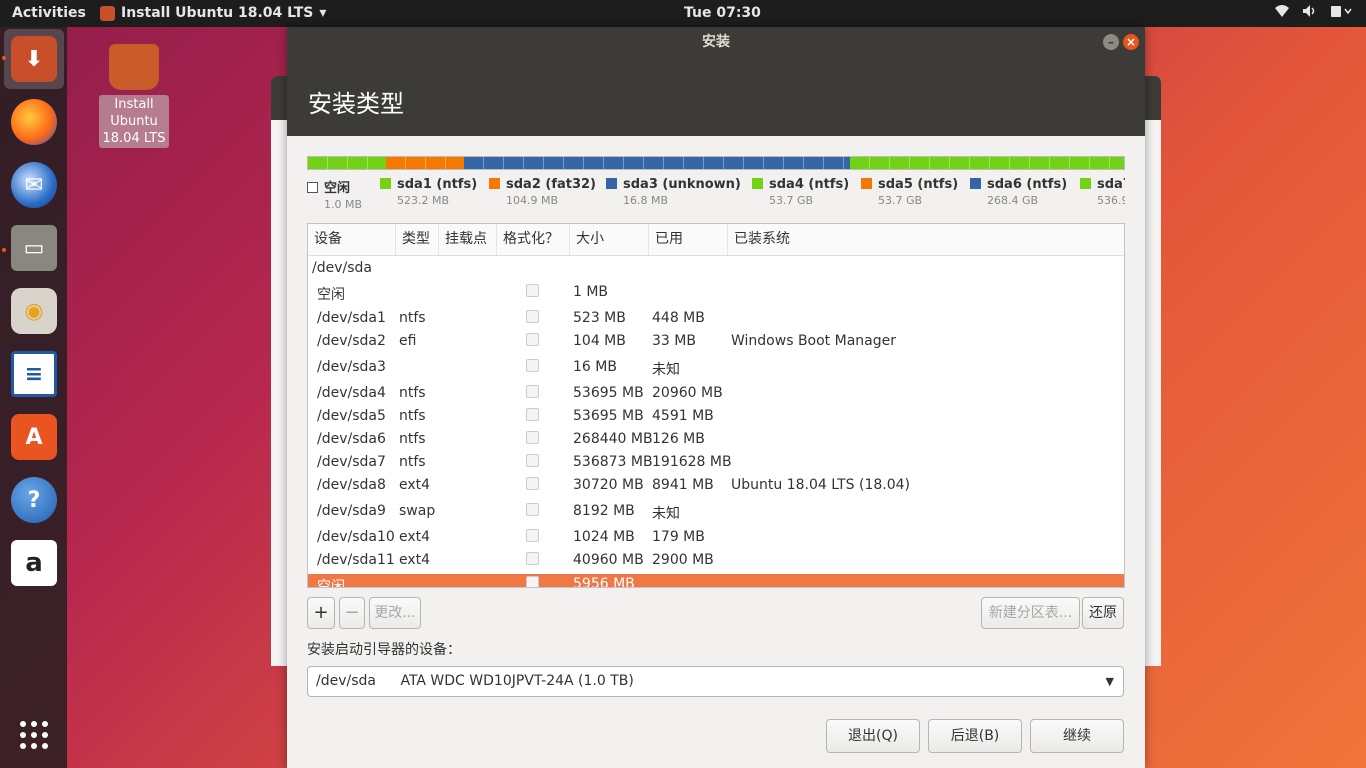 This screenshot has width=1366, height=768. What do you see at coordinates (674, 341) in the screenshot?
I see `cell-used: 33 MB` at bounding box center [674, 341].